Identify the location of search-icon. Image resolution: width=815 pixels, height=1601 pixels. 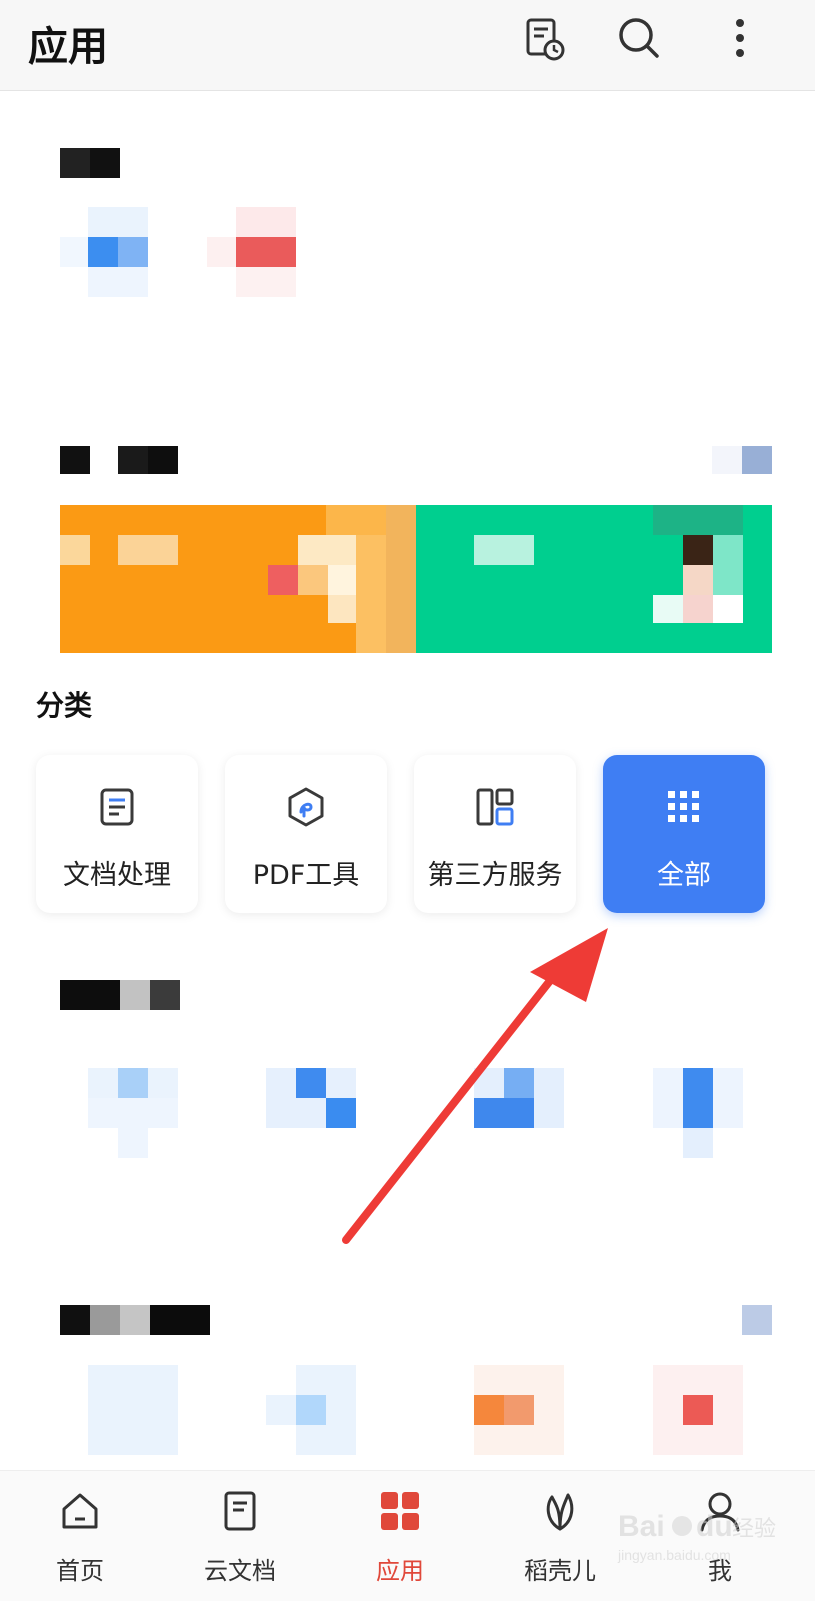
(638, 38).